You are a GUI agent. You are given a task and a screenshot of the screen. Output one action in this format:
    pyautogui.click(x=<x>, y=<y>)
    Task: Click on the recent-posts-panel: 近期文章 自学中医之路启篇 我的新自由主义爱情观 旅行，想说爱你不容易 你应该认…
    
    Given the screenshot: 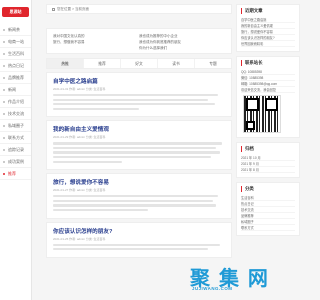 What is the action you would take?
    pyautogui.click(x=268, y=28)
    